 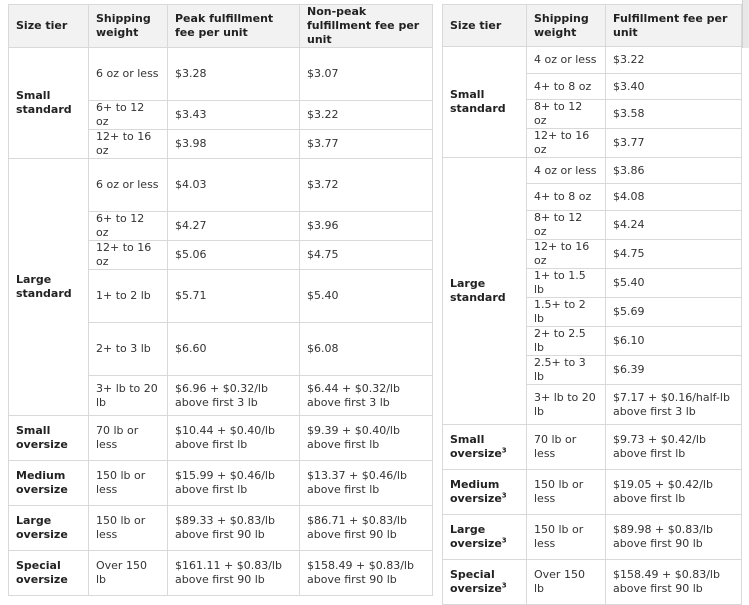 I want to click on nonpeak-fee-cell: $158.49 + $0.83/lb above first 90 lb, so click(x=366, y=573).